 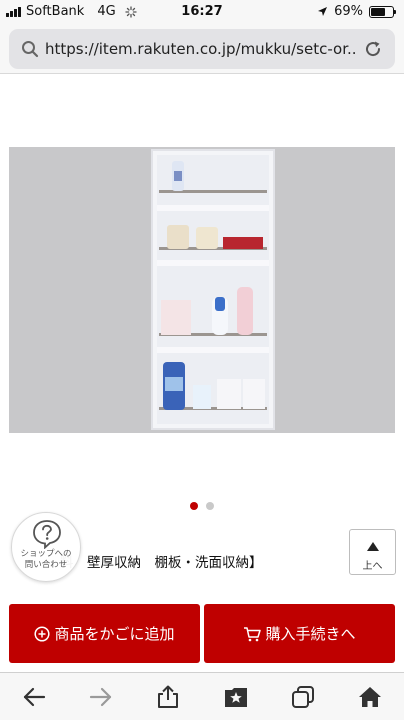 I want to click on checkout-label: 購入手続きへ, so click(x=310, y=634).